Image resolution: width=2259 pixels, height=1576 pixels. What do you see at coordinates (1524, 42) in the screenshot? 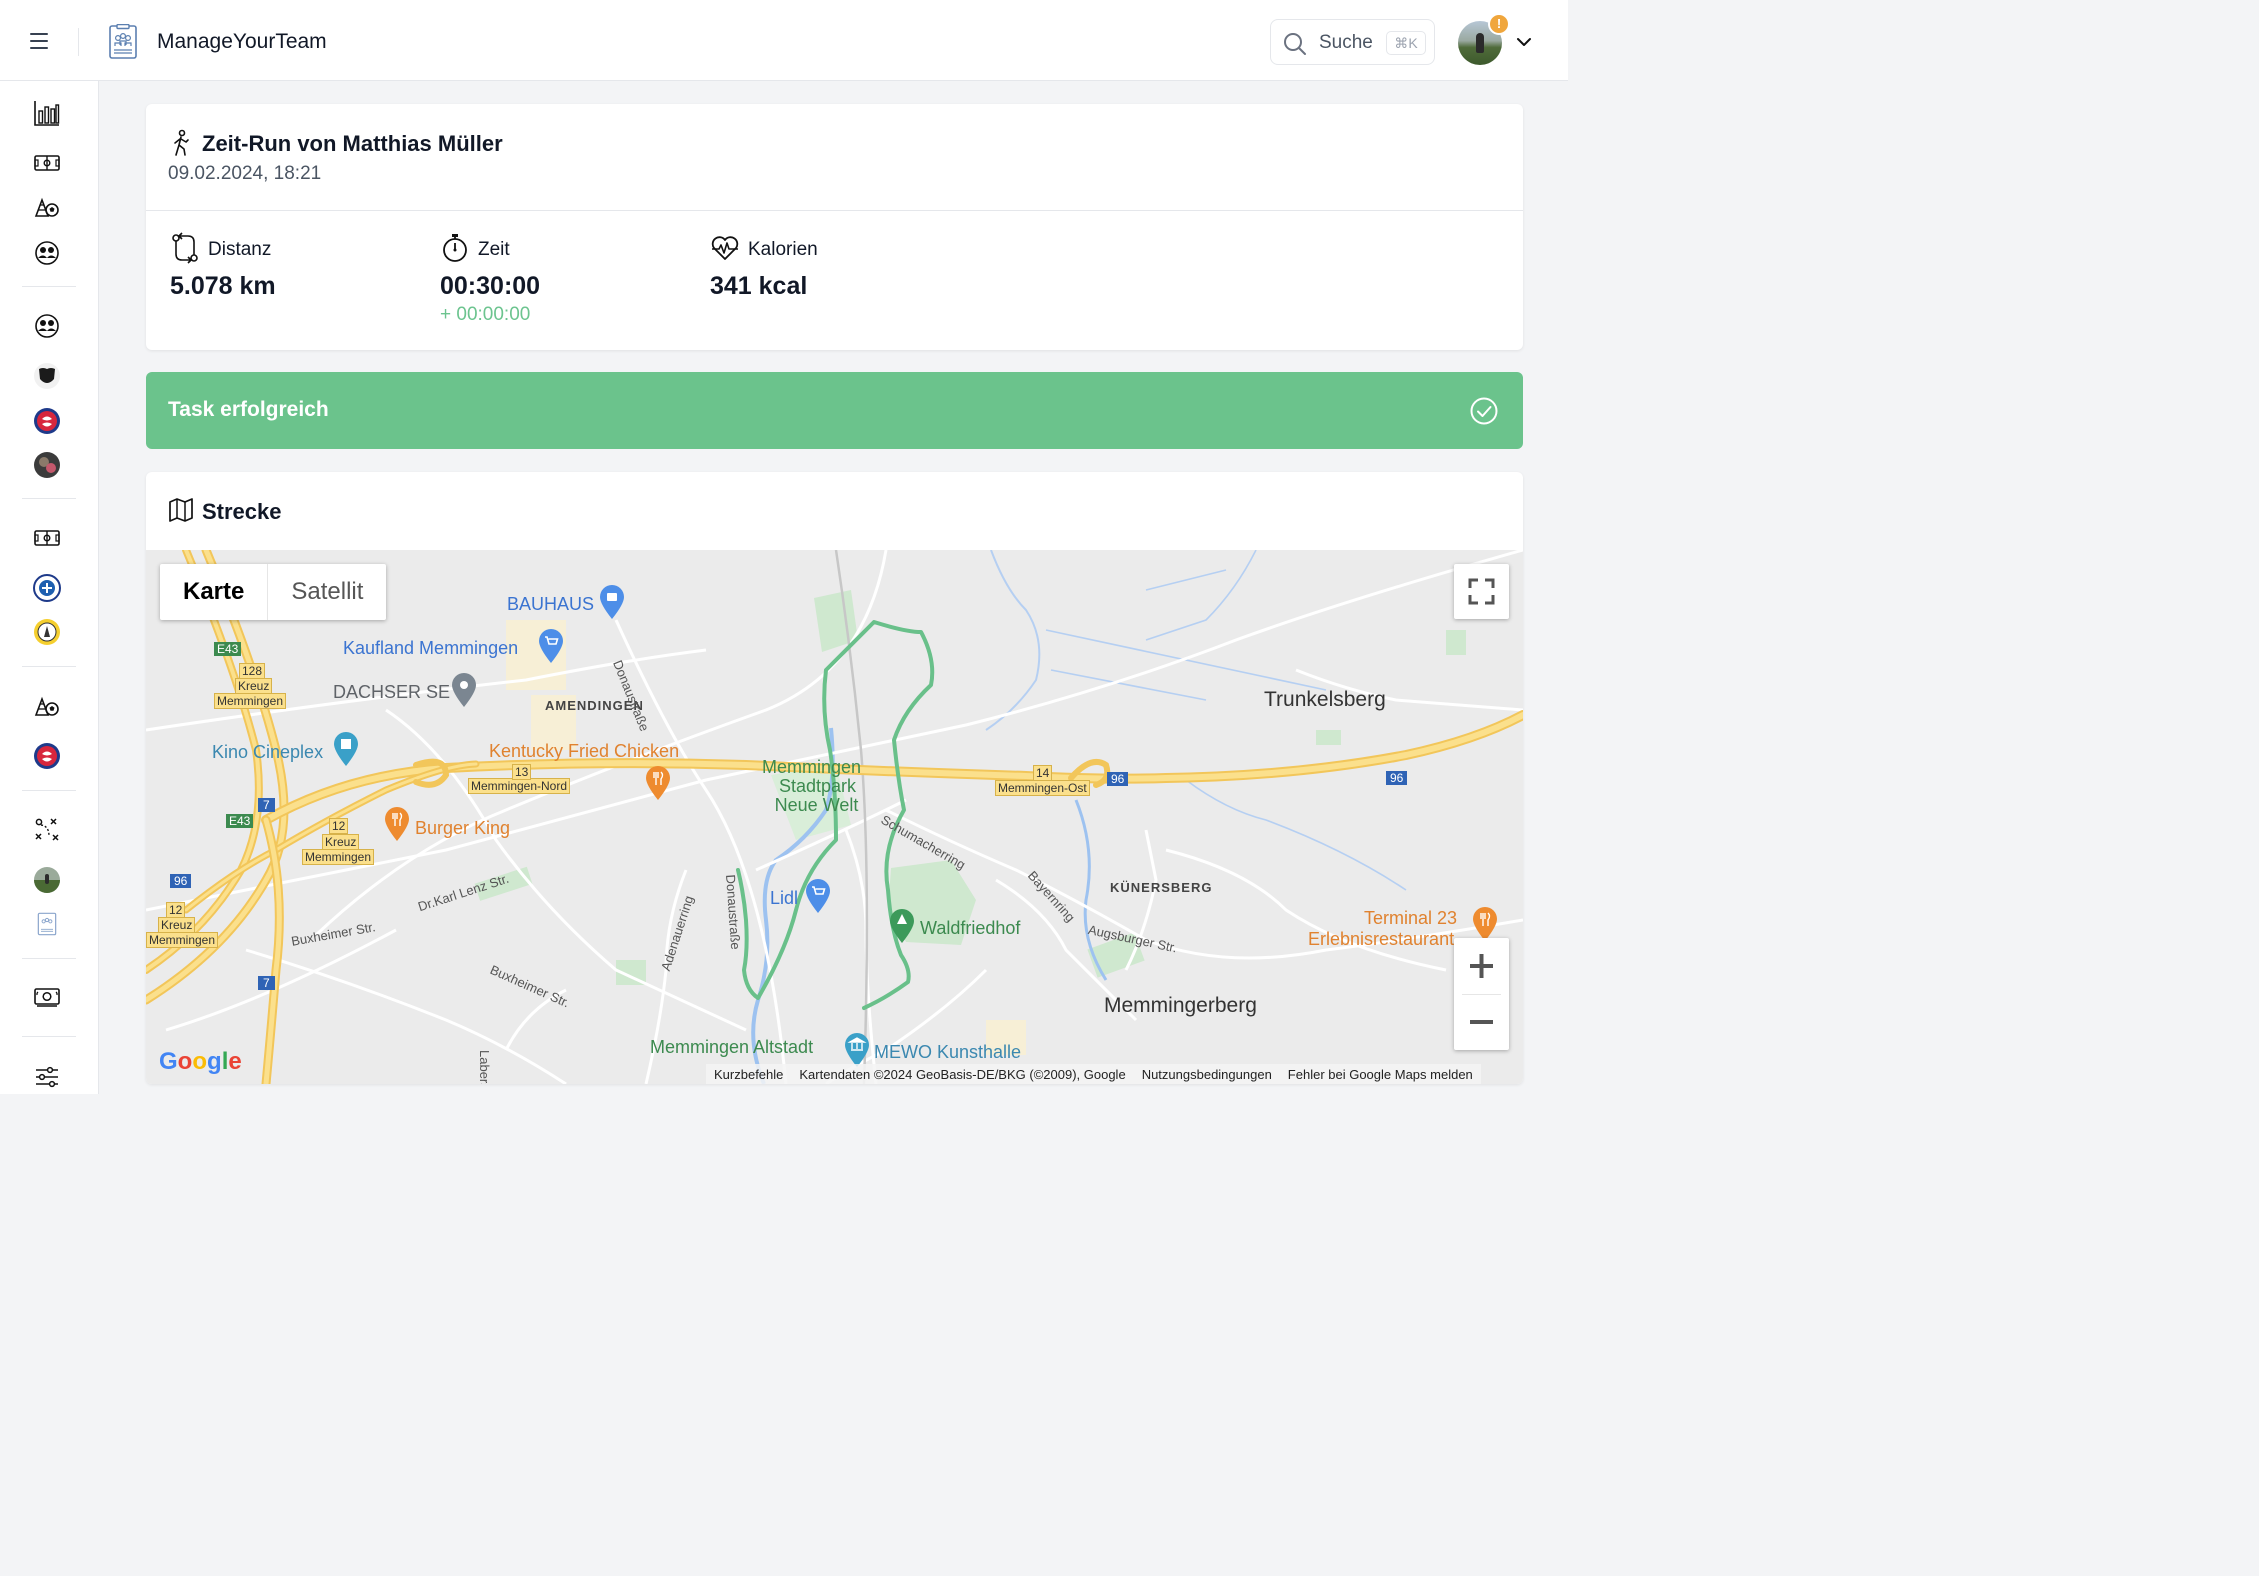
I see `chevron-down-icon` at bounding box center [1524, 42].